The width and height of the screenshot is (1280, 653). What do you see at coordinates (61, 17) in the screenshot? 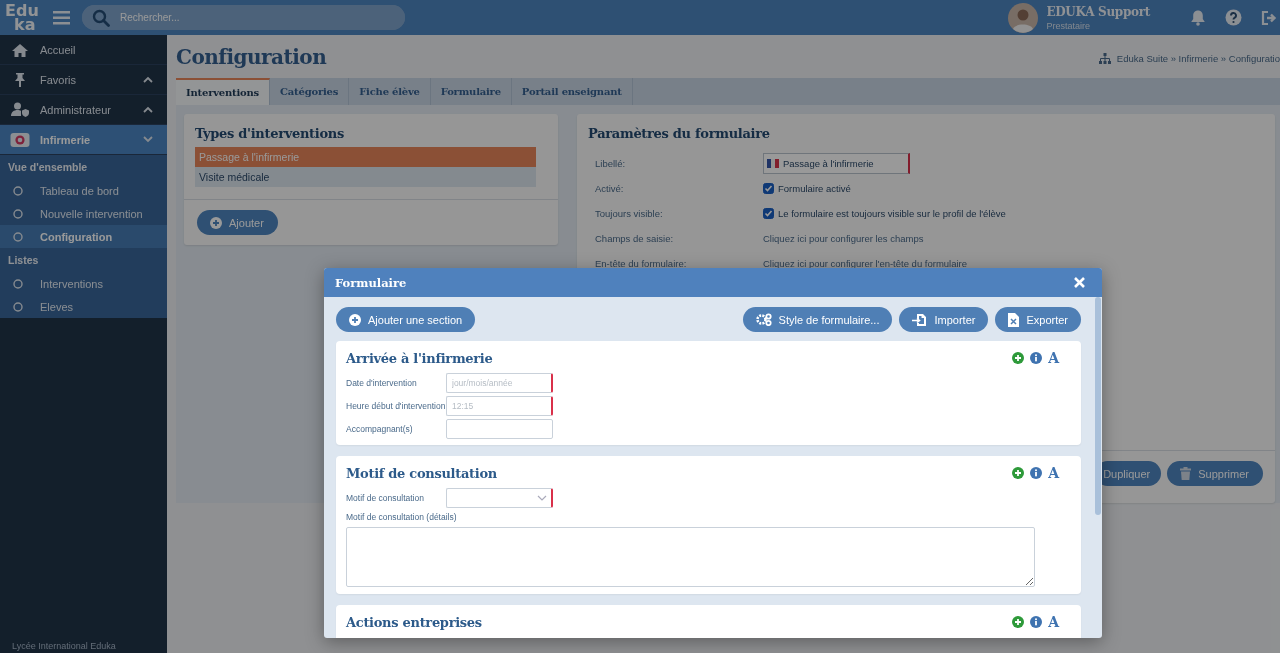
I see `menu-icon` at bounding box center [61, 17].